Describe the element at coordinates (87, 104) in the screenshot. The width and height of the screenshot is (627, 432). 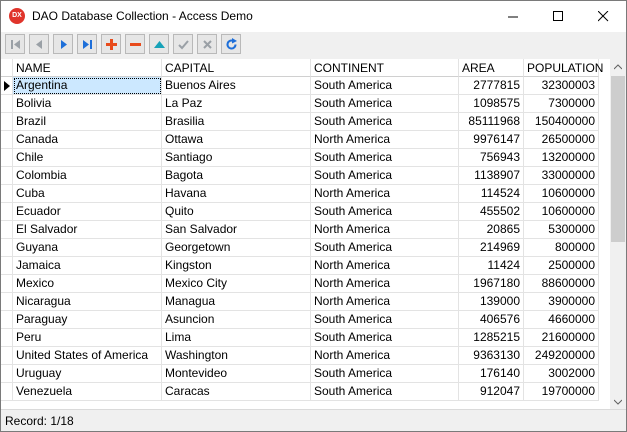
I see `cell-name: Bolivia` at that location.